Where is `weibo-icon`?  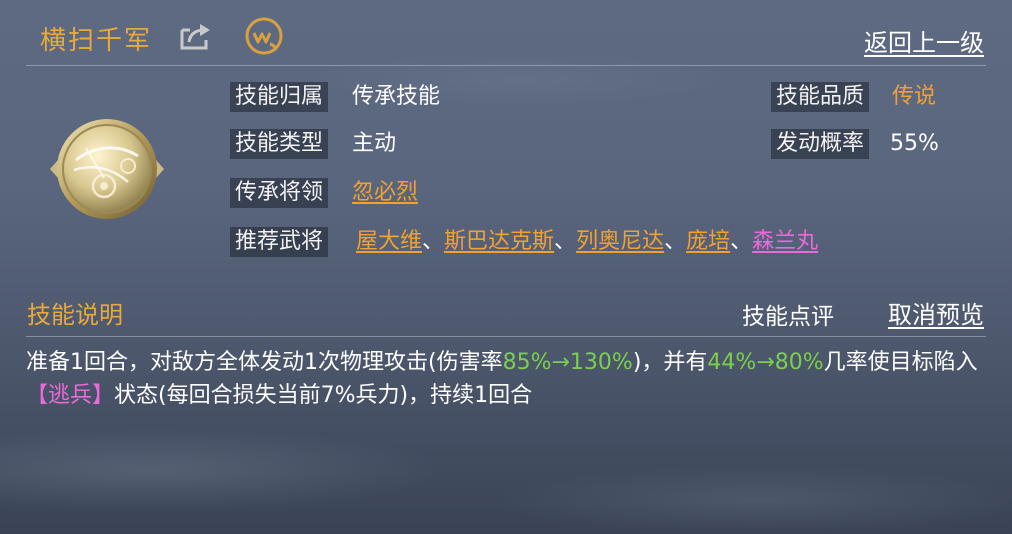 weibo-icon is located at coordinates (264, 36).